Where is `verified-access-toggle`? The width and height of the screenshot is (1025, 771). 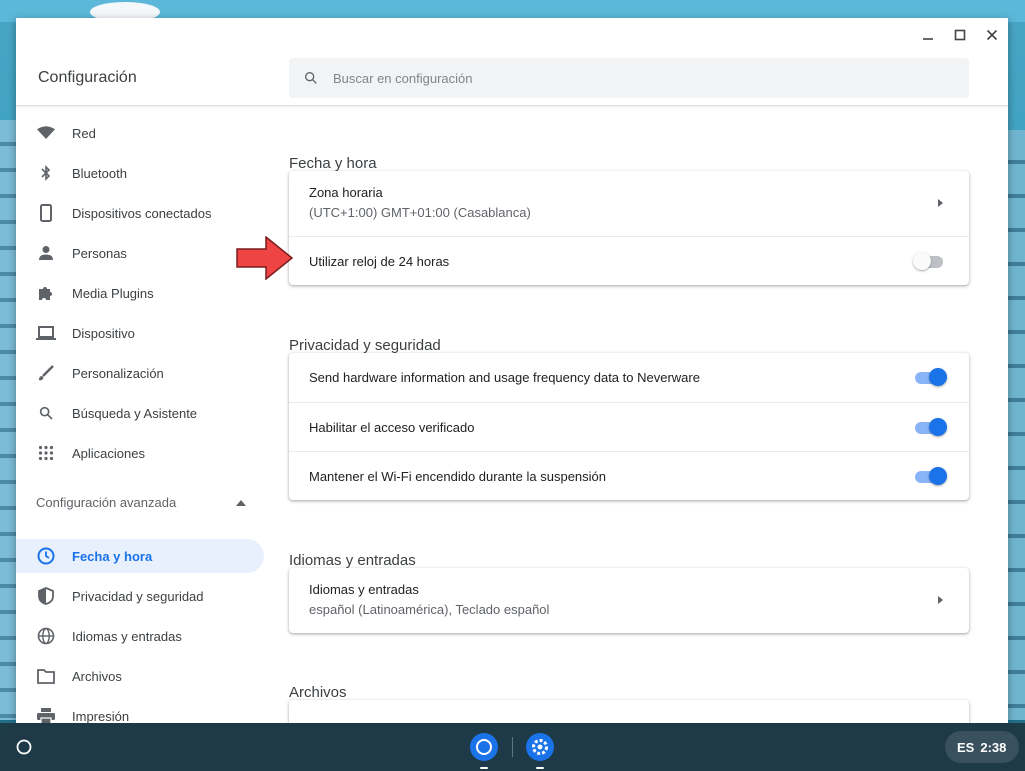
verified-access-toggle is located at coordinates (930, 427).